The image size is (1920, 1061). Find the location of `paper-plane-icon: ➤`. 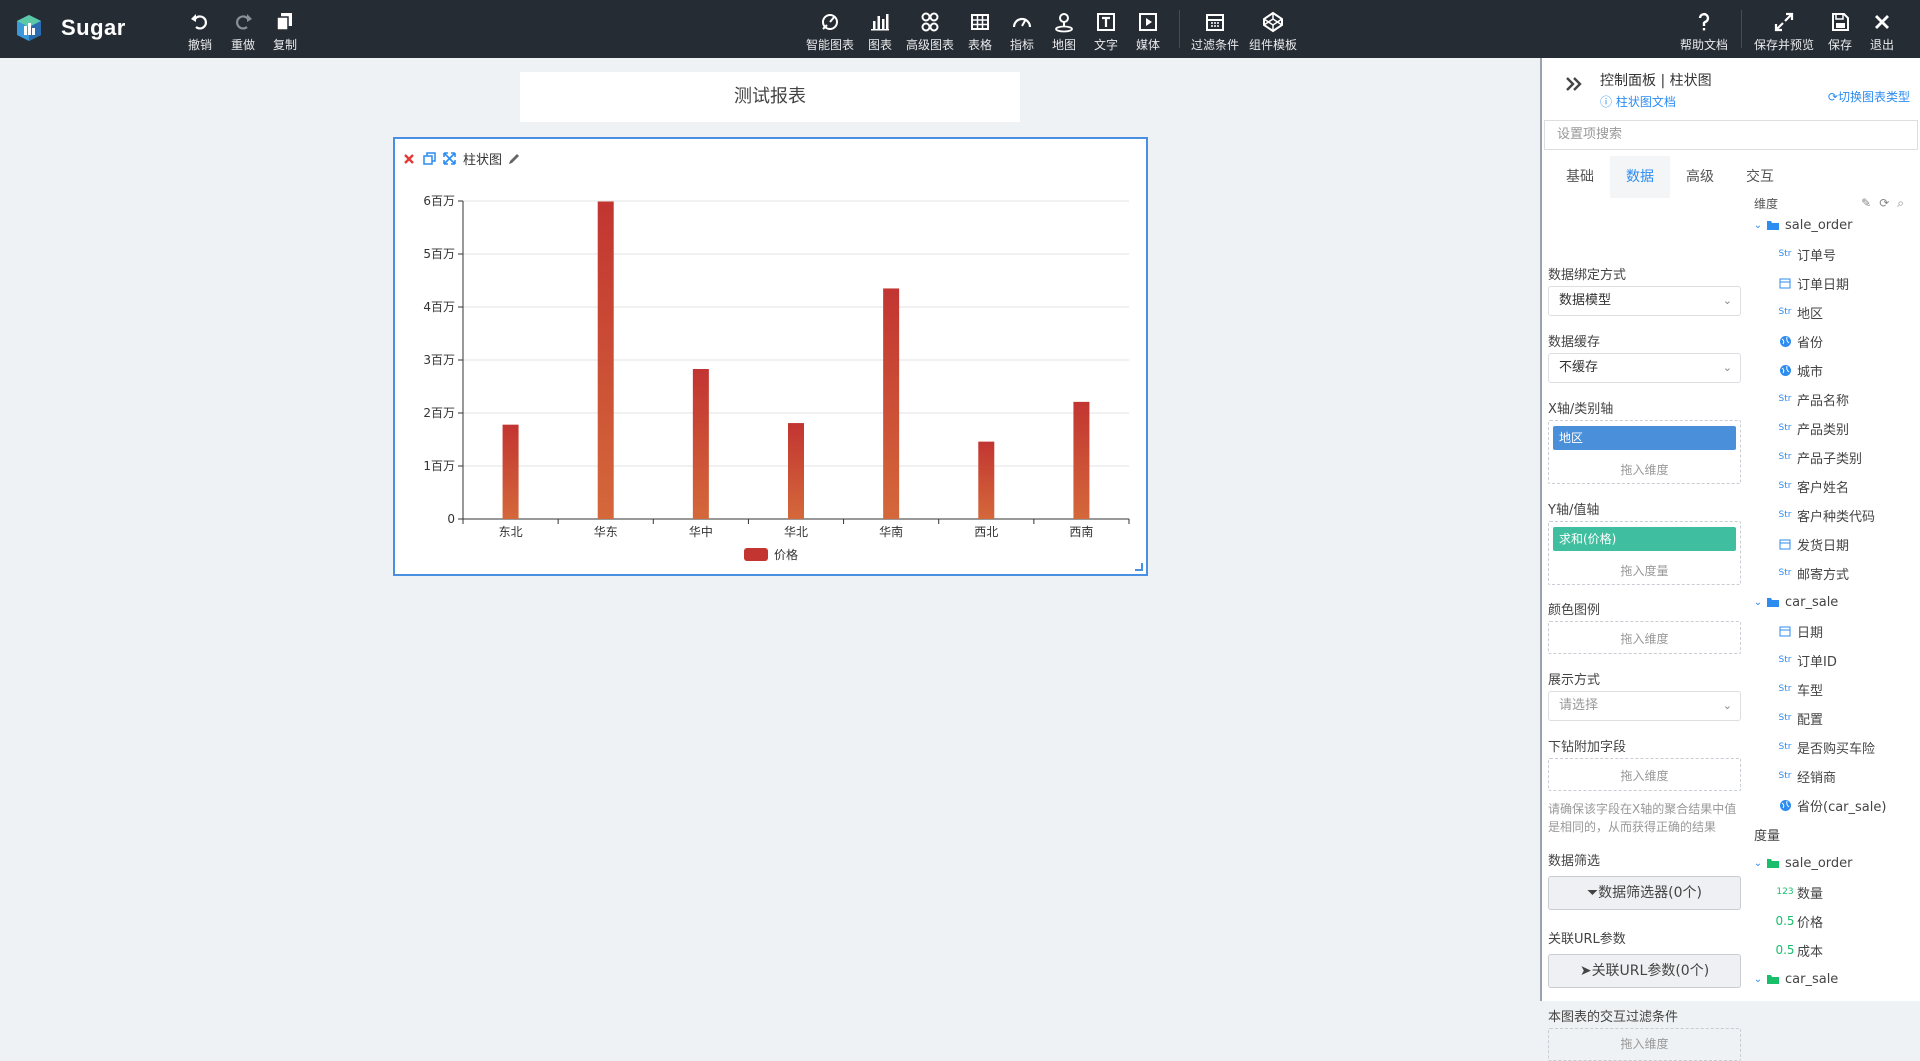

paper-plane-icon: ➤ is located at coordinates (1585, 971).